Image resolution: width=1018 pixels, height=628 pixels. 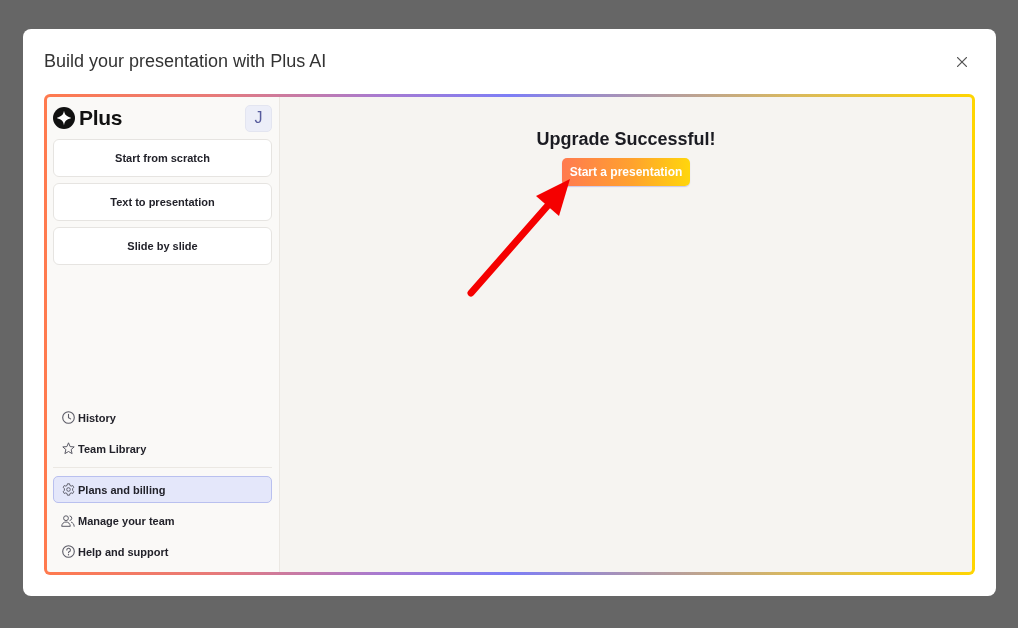 What do you see at coordinates (962, 61) in the screenshot?
I see `close-icon` at bounding box center [962, 61].